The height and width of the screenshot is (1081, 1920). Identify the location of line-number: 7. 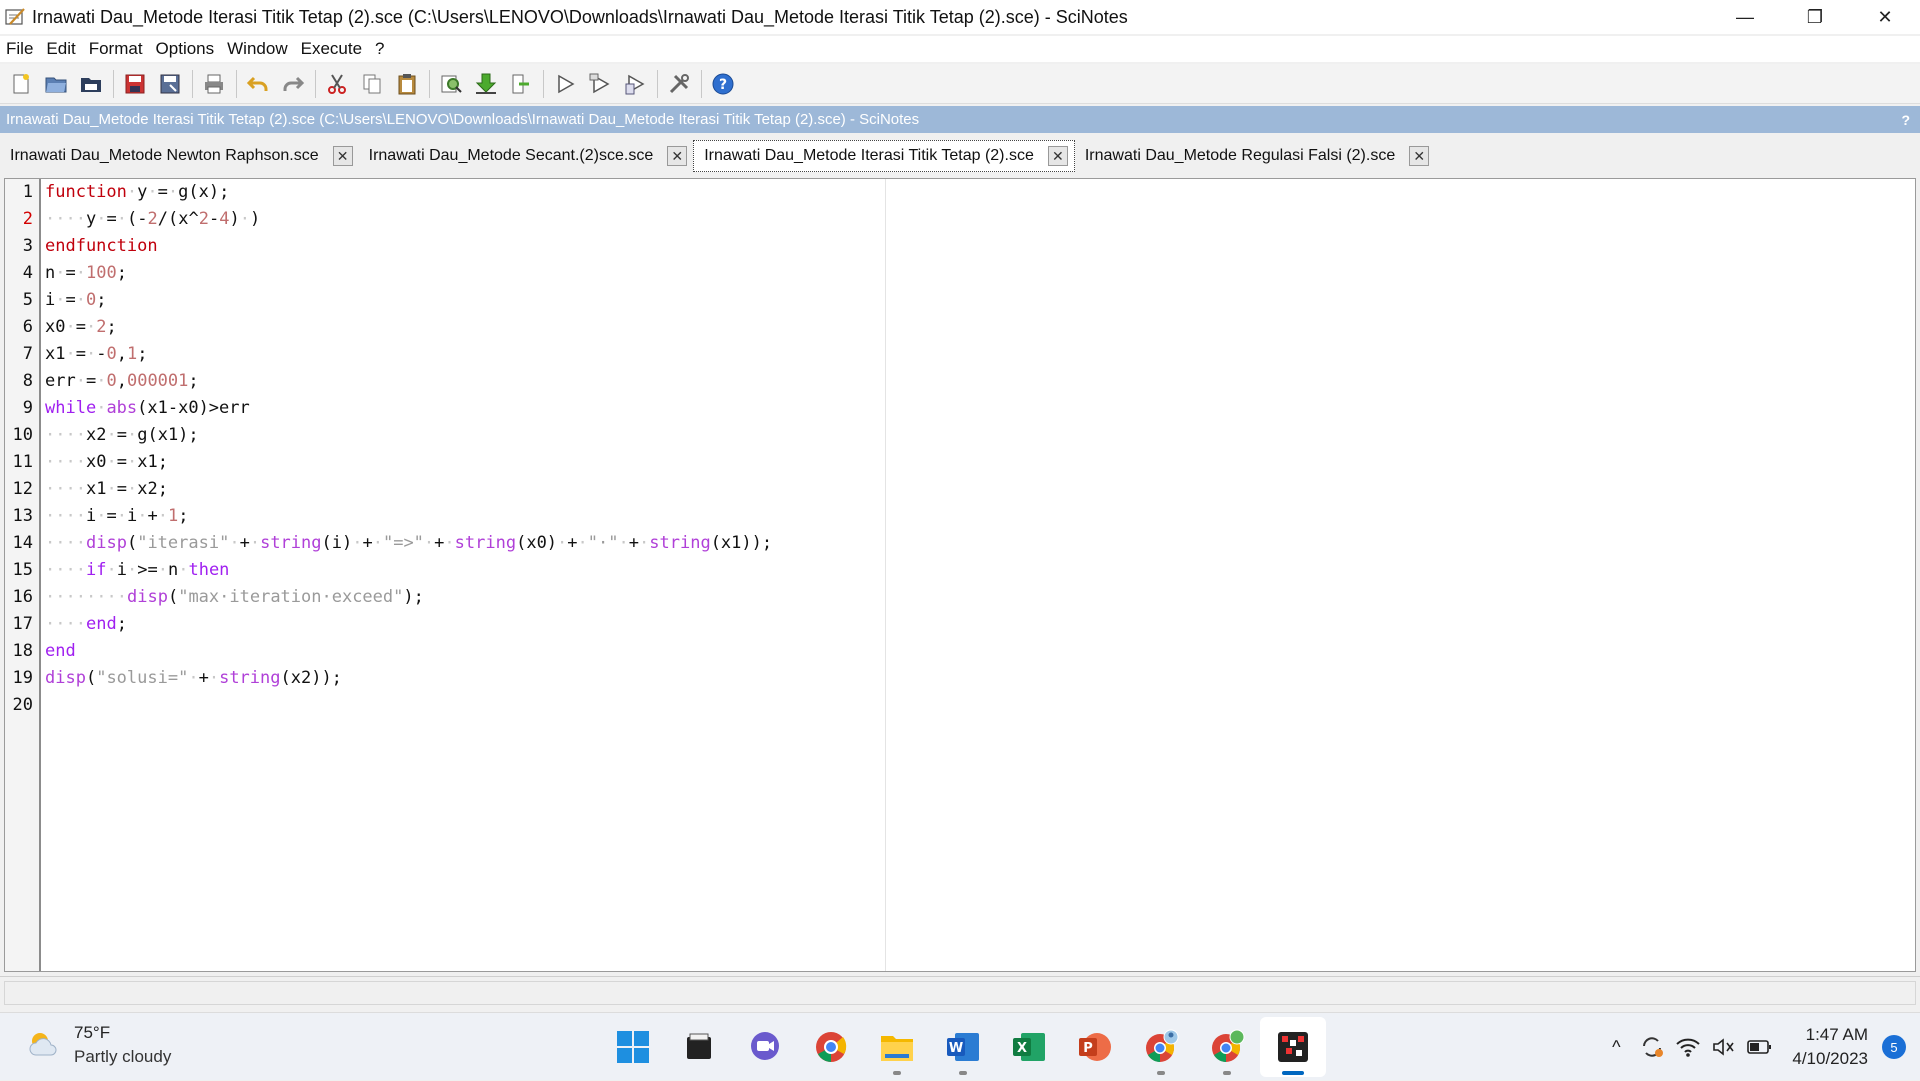
(27, 354).